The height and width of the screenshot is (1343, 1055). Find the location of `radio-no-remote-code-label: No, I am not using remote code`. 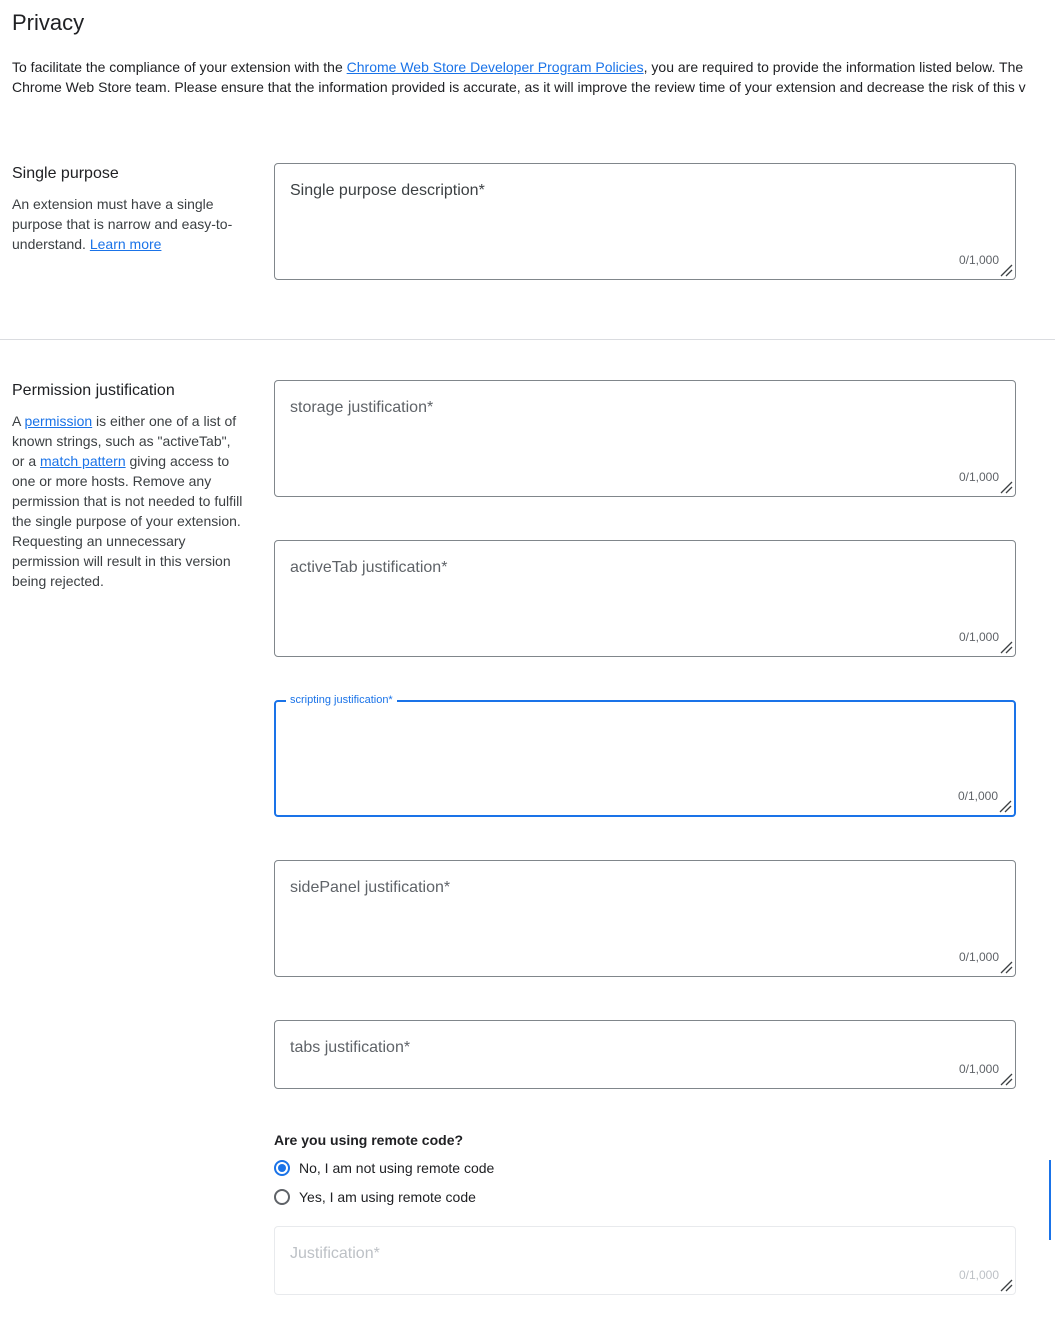

radio-no-remote-code-label: No, I am not using remote code is located at coordinates (397, 1168).